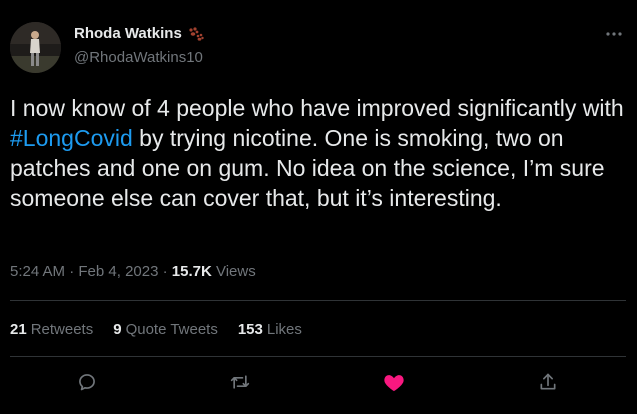 This screenshot has width=637, height=414. Describe the element at coordinates (35, 47) in the screenshot. I see `avatar` at that location.